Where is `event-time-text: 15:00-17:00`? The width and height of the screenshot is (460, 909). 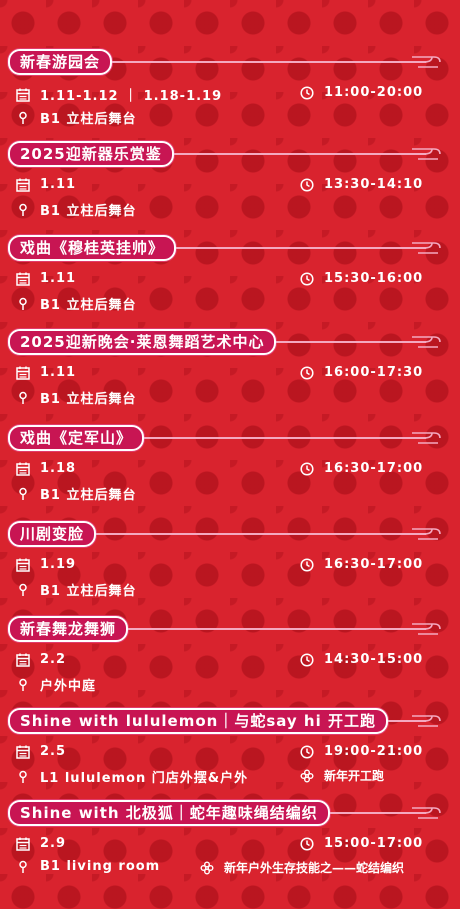
event-time-text: 15:00-17:00 is located at coordinates (374, 843).